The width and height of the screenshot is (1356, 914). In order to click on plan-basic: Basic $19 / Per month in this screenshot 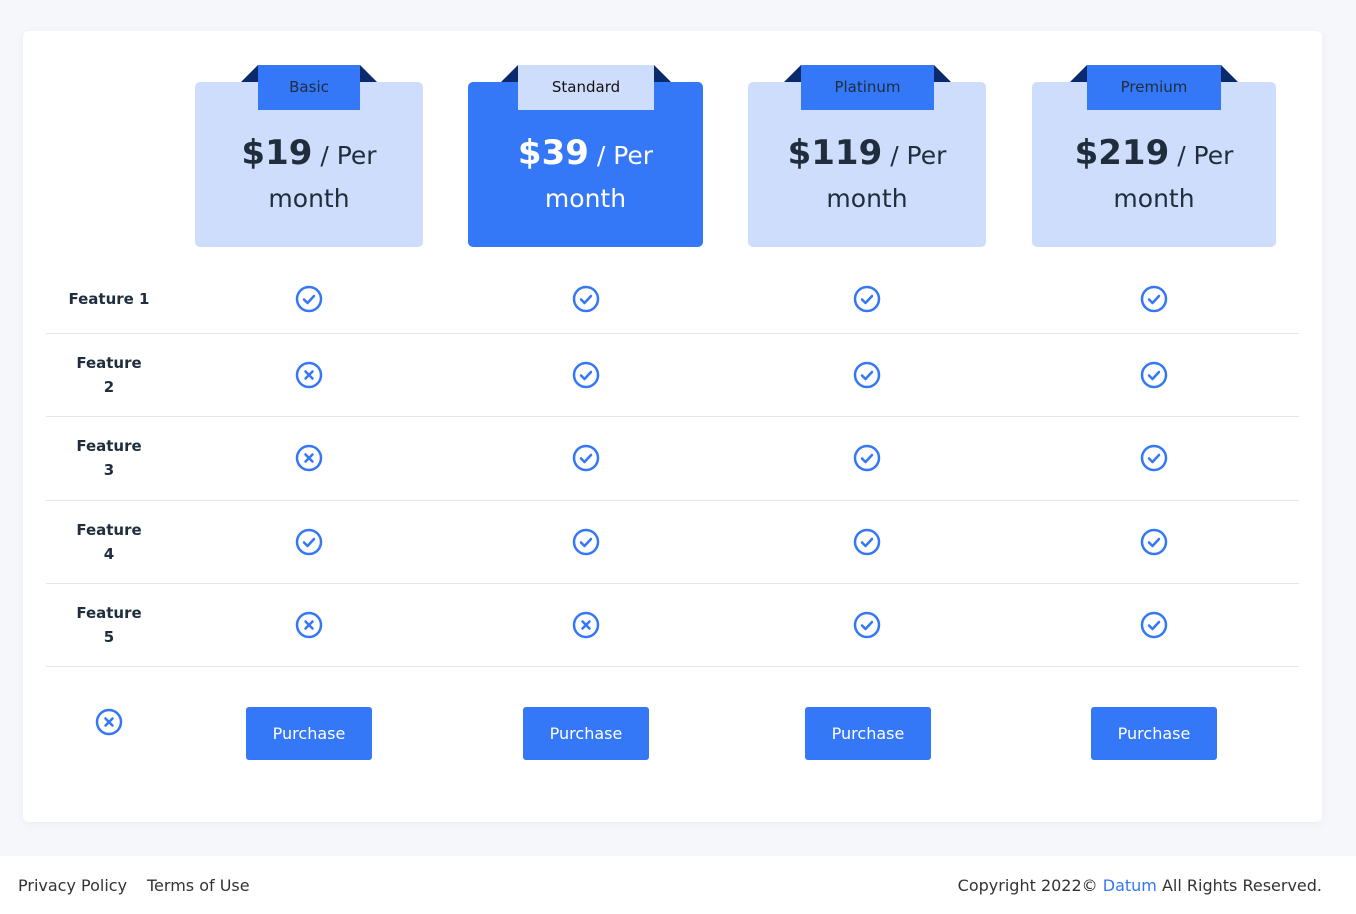, I will do `click(309, 156)`.